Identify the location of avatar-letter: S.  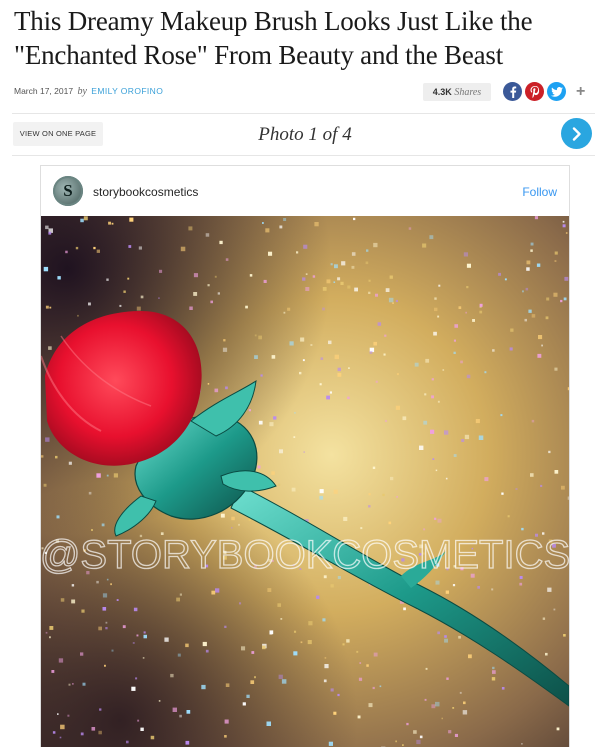
(67, 191).